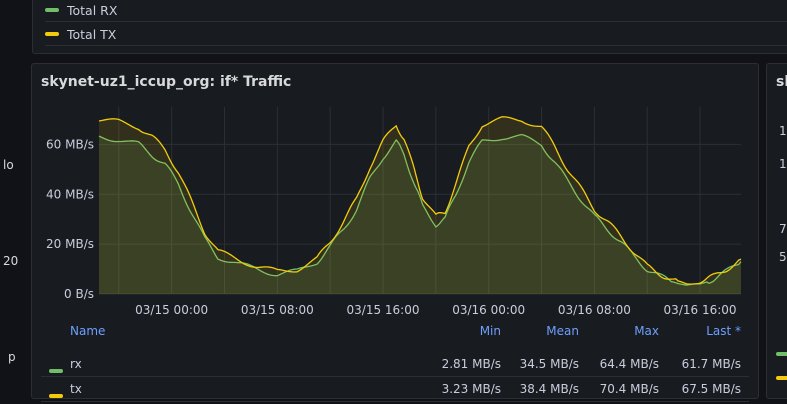 The height and width of the screenshot is (404, 787). What do you see at coordinates (56, 396) in the screenshot?
I see `tx-swatch` at bounding box center [56, 396].